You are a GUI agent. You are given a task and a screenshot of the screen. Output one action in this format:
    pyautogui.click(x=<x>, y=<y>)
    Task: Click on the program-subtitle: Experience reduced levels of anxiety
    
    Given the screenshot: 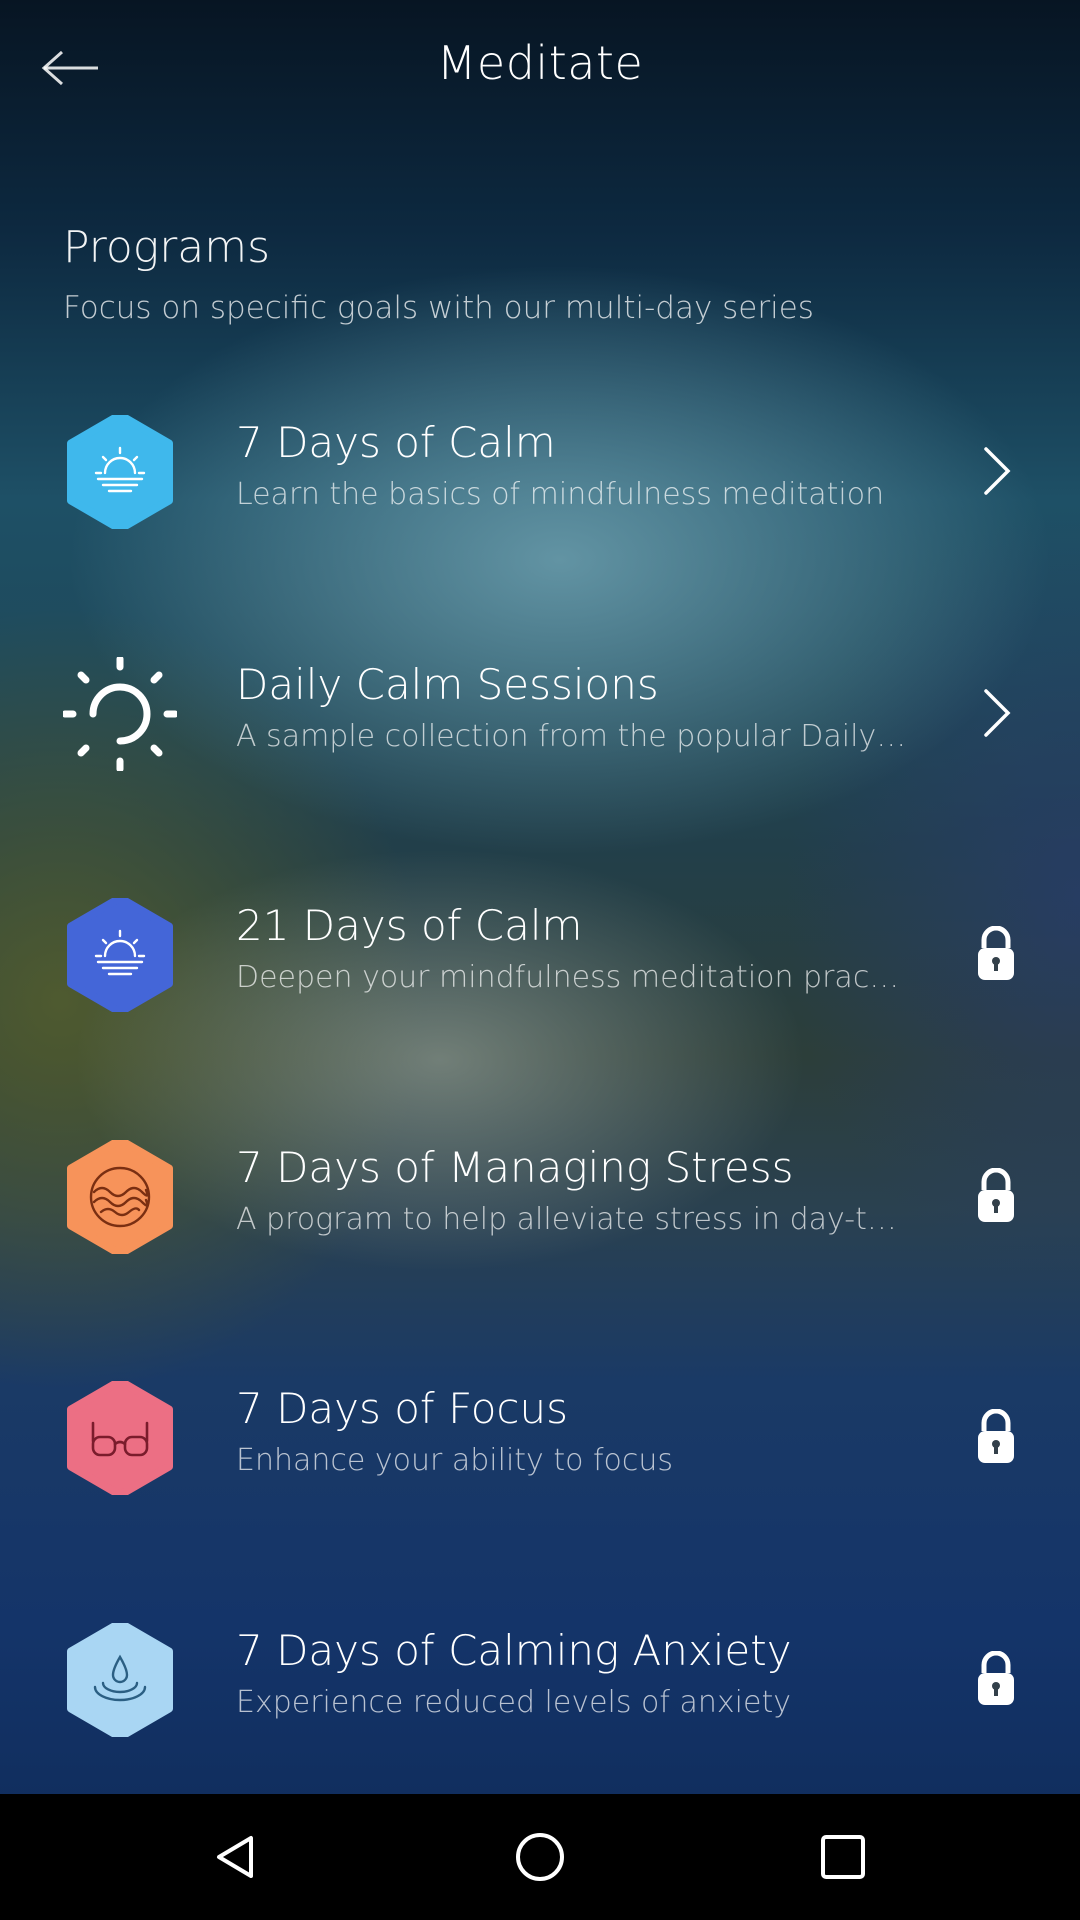 What is the action you would take?
    pyautogui.click(x=513, y=1702)
    